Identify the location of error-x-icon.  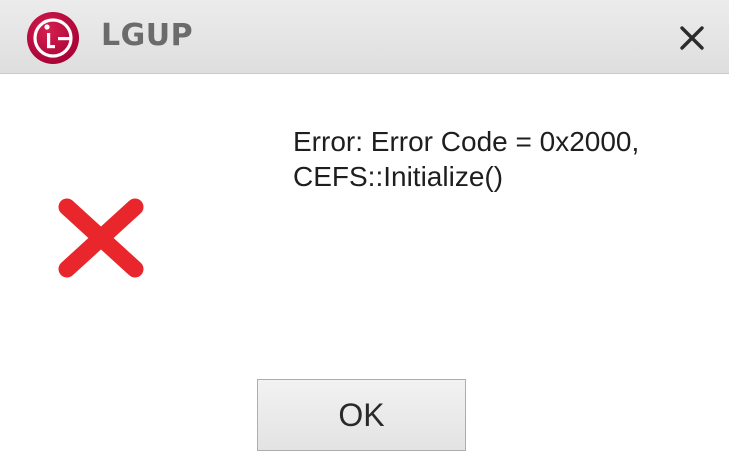
(101, 238).